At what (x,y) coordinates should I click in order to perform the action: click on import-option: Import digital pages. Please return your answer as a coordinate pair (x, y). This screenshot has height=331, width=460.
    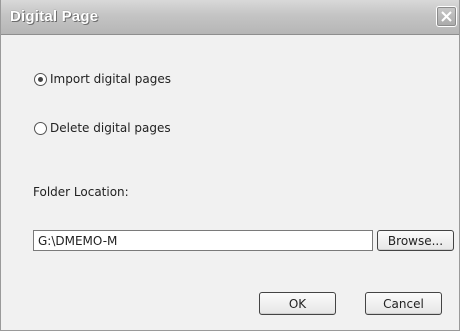
    Looking at the image, I should click on (102, 79).